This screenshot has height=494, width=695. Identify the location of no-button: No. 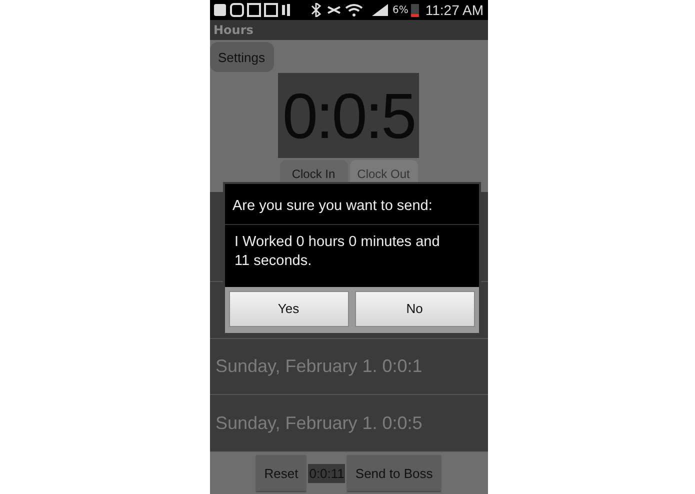
(414, 308).